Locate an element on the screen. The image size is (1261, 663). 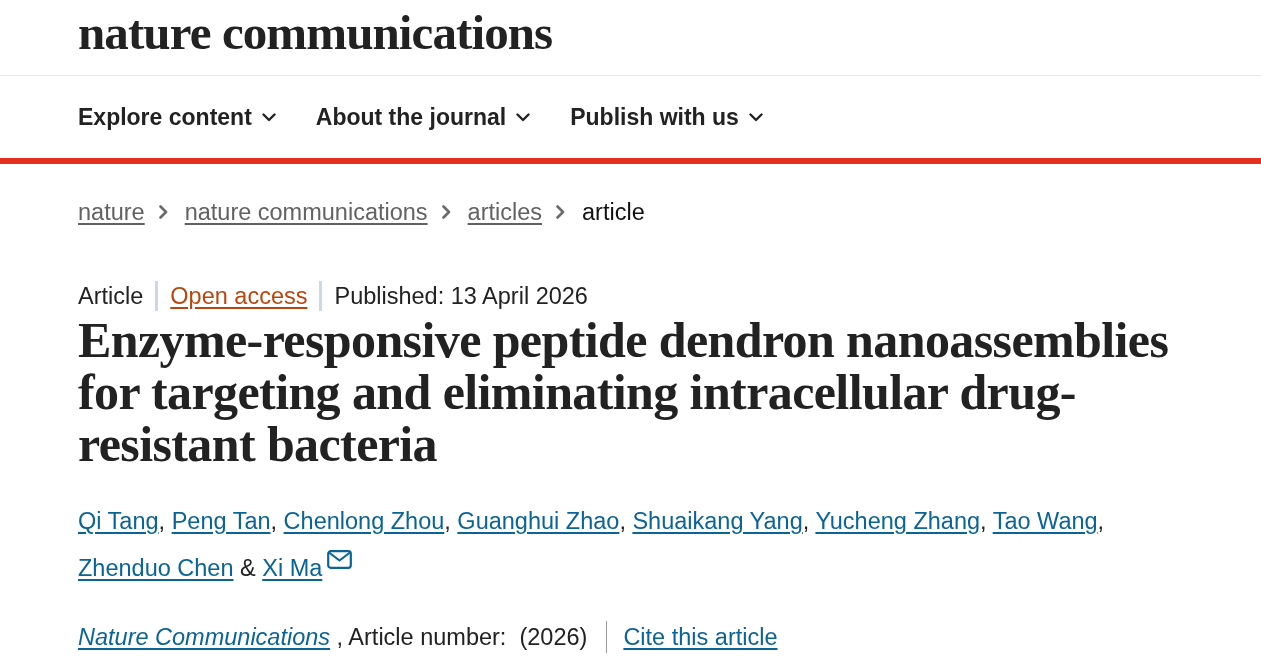
author-link: Zhenduo Chen is located at coordinates (156, 568).